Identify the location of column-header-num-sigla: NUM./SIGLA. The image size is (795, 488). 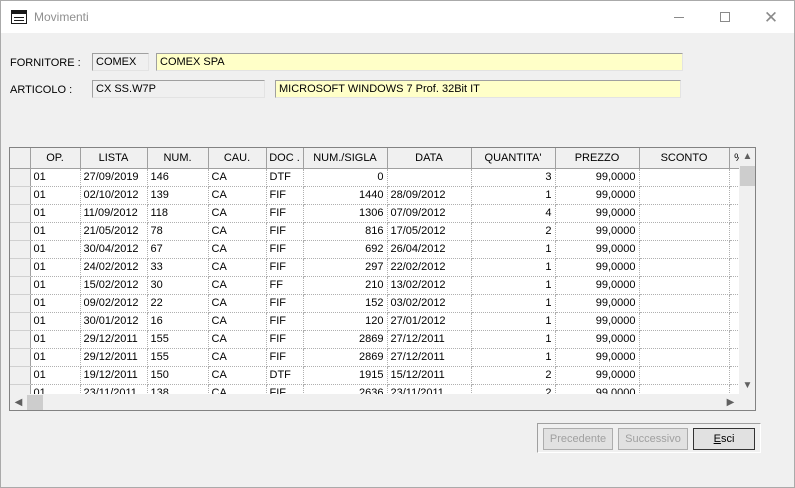
(345, 158).